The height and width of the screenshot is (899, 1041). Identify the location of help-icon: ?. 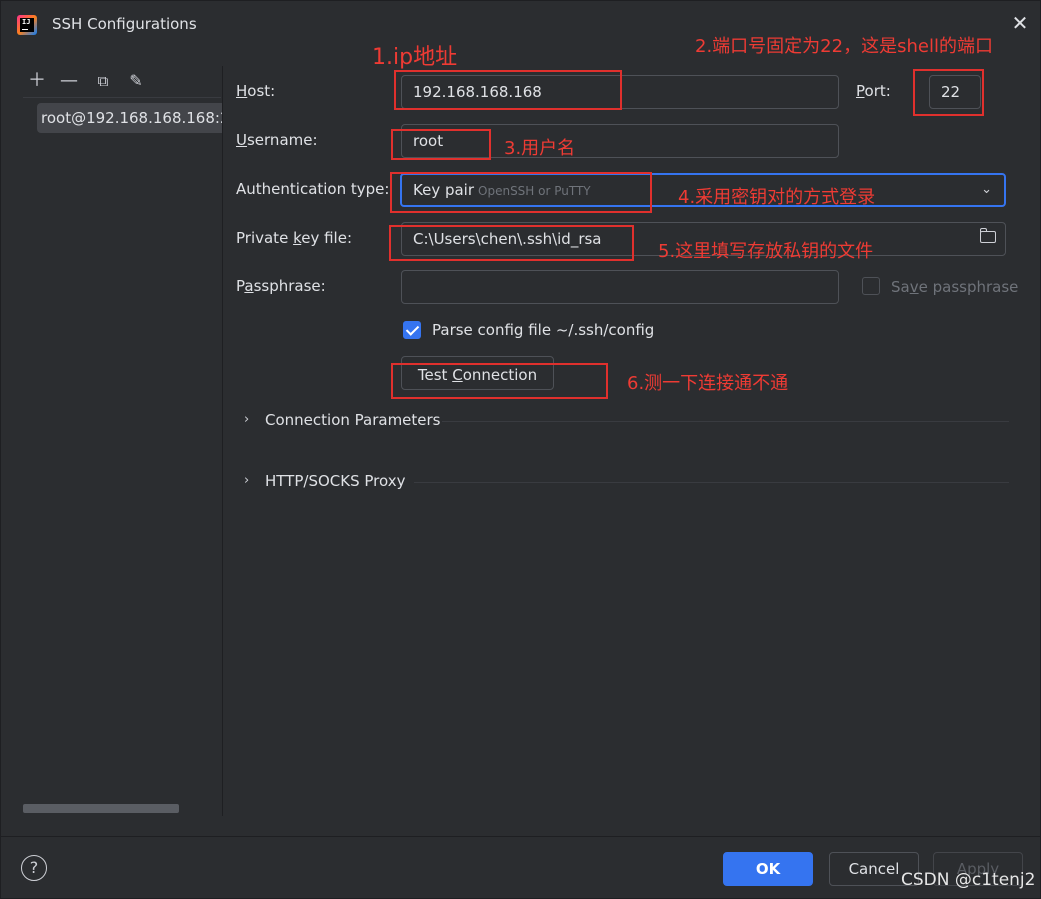
(34, 868).